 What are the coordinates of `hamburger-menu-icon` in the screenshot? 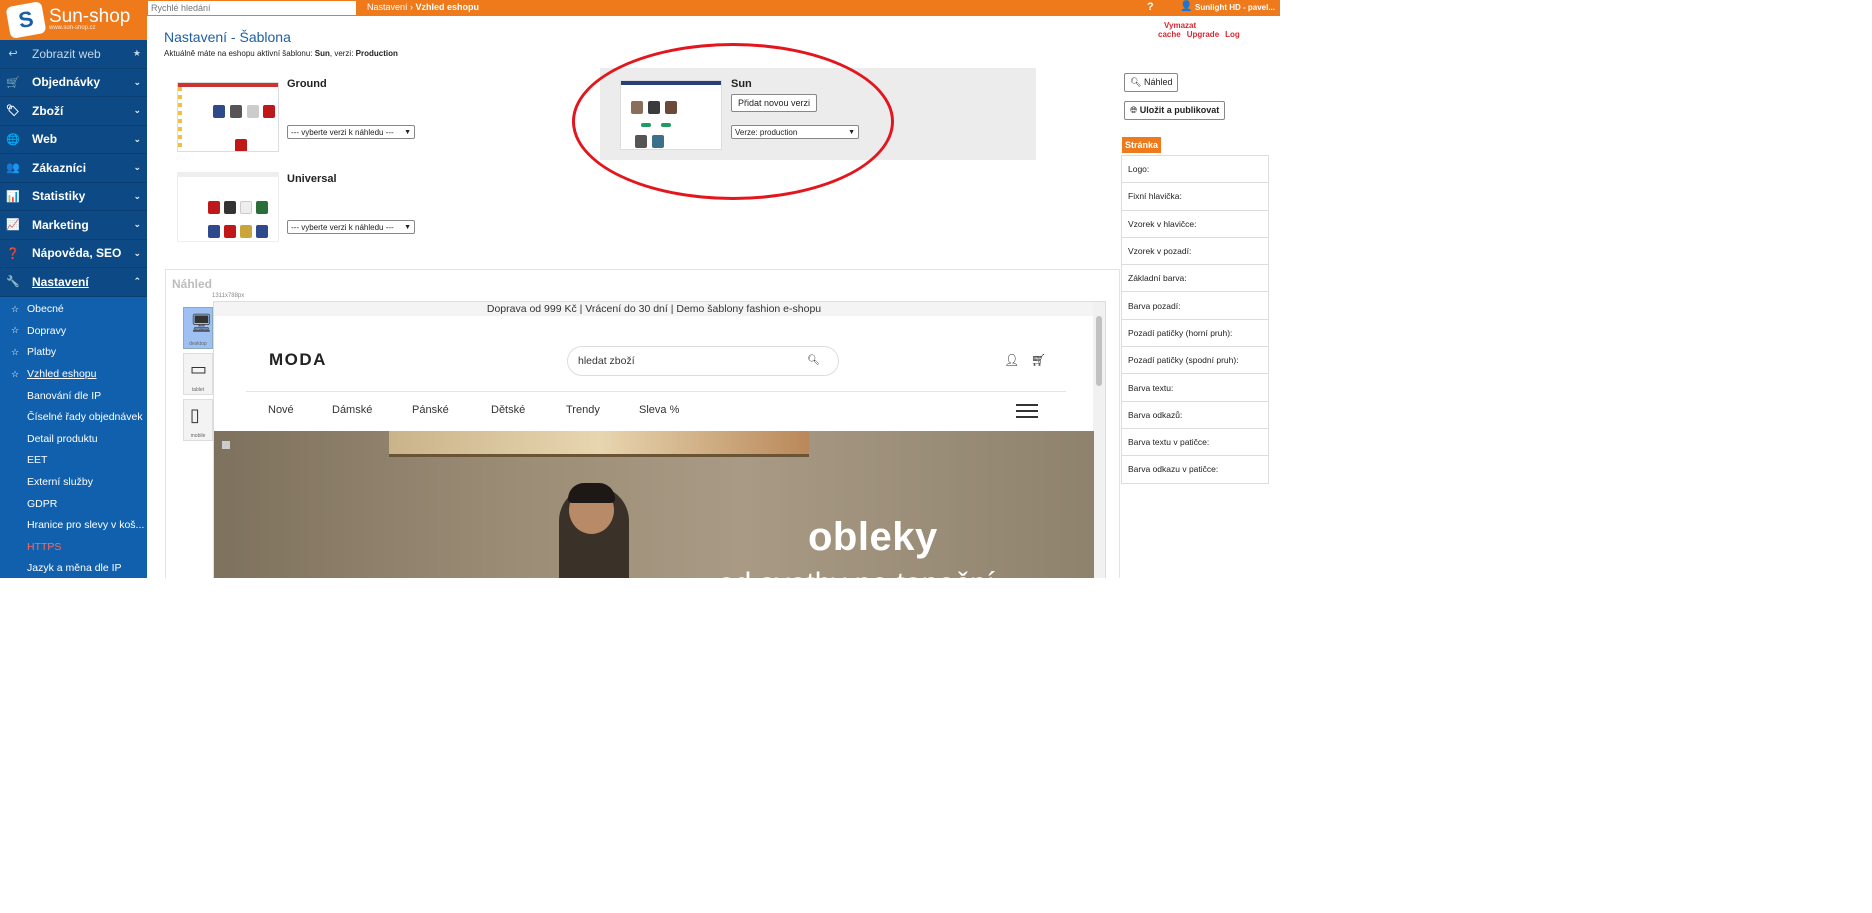 It's located at (1027, 411).